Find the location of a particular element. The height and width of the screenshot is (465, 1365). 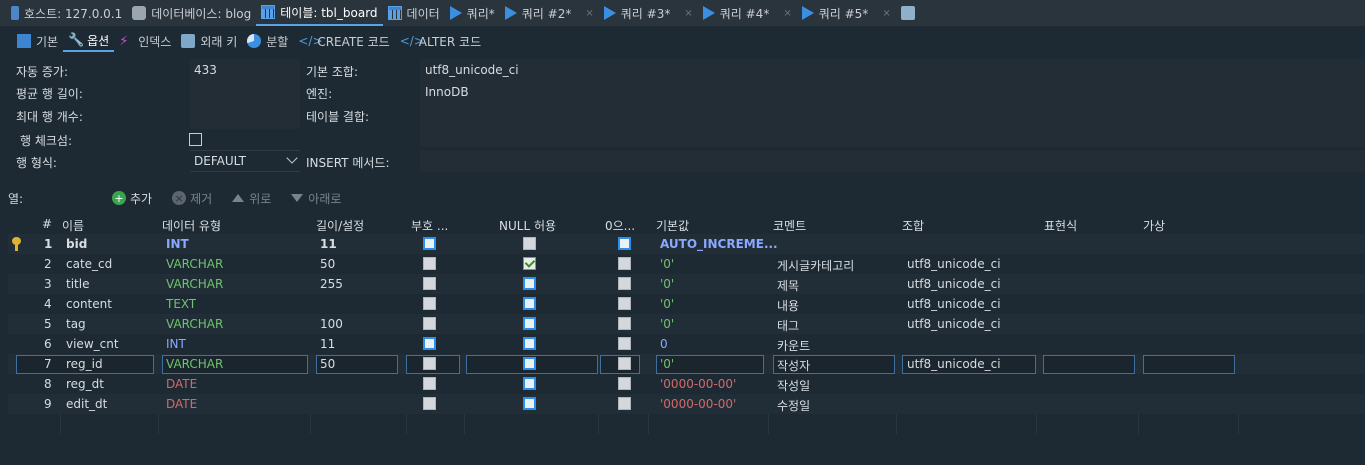

column-length: 11 is located at coordinates (328, 244).